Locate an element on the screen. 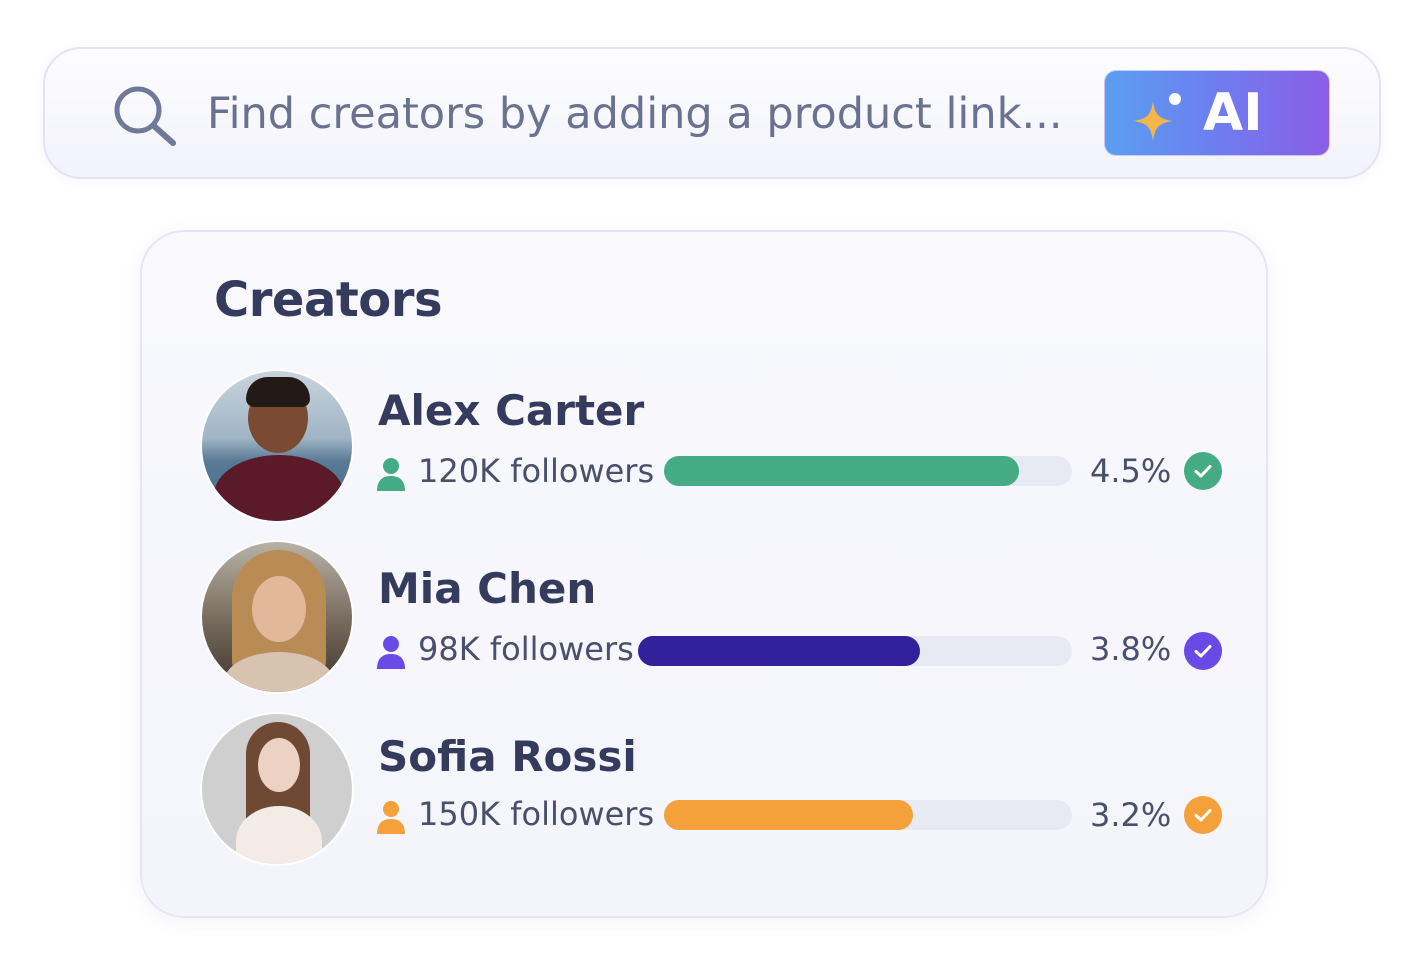  search-input is located at coordinates (642, 114).